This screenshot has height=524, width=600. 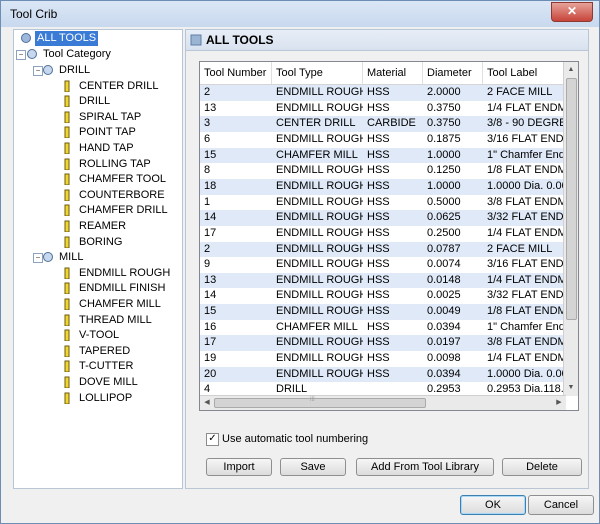 I want to click on add-from-library-button: Add From Tool Library, so click(x=425, y=467).